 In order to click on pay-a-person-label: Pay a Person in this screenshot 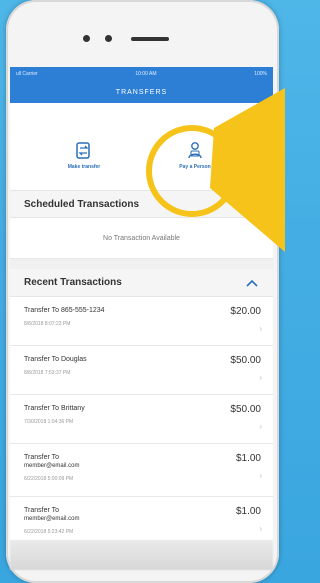, I will do `click(195, 167)`.